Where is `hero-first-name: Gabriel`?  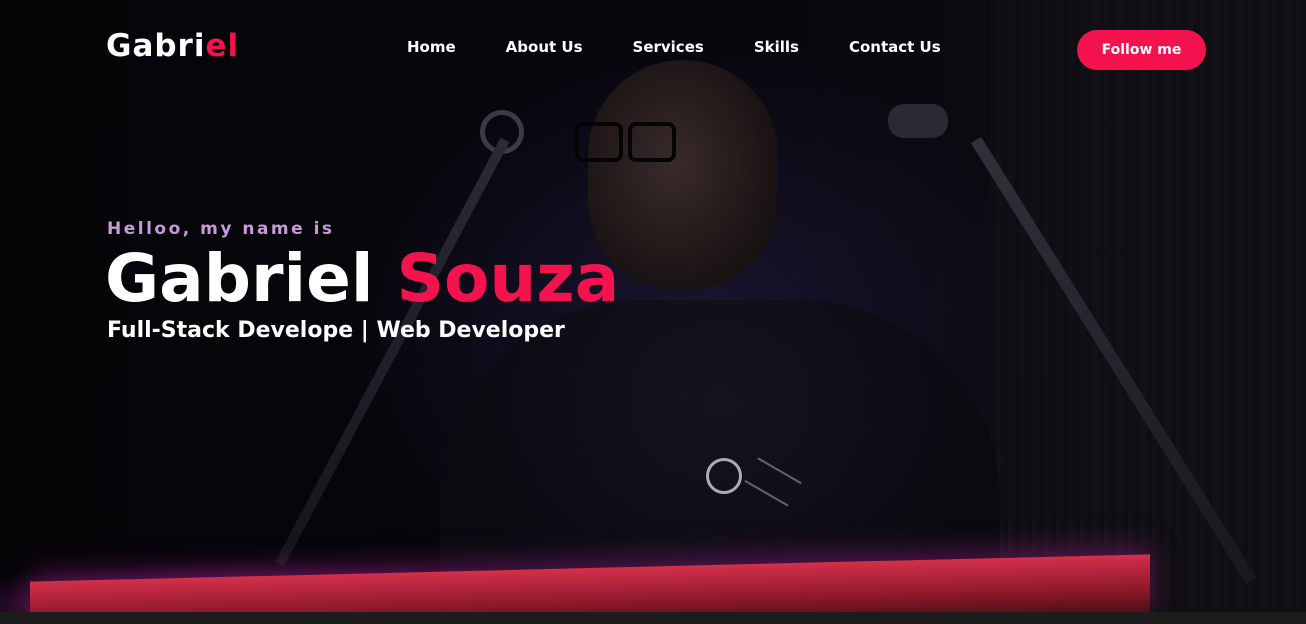 hero-first-name: Gabriel is located at coordinates (239, 278).